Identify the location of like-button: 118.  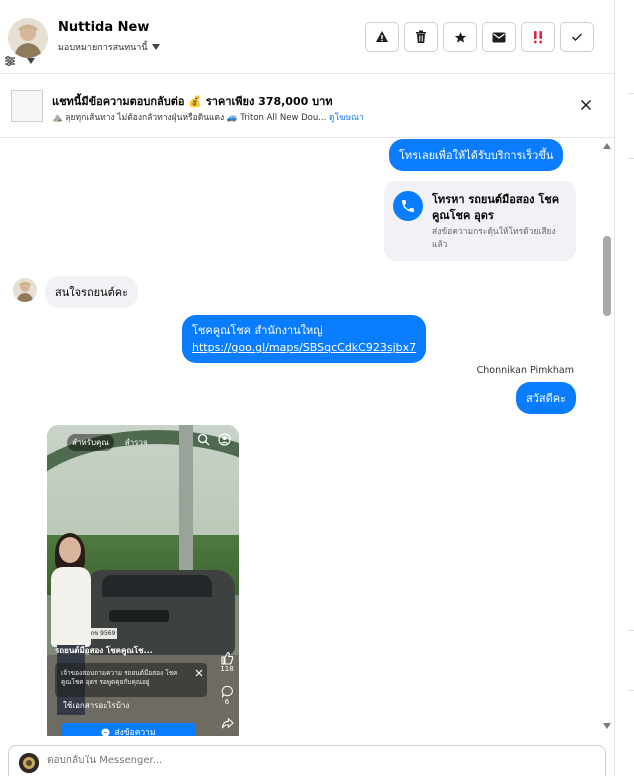
(227, 662).